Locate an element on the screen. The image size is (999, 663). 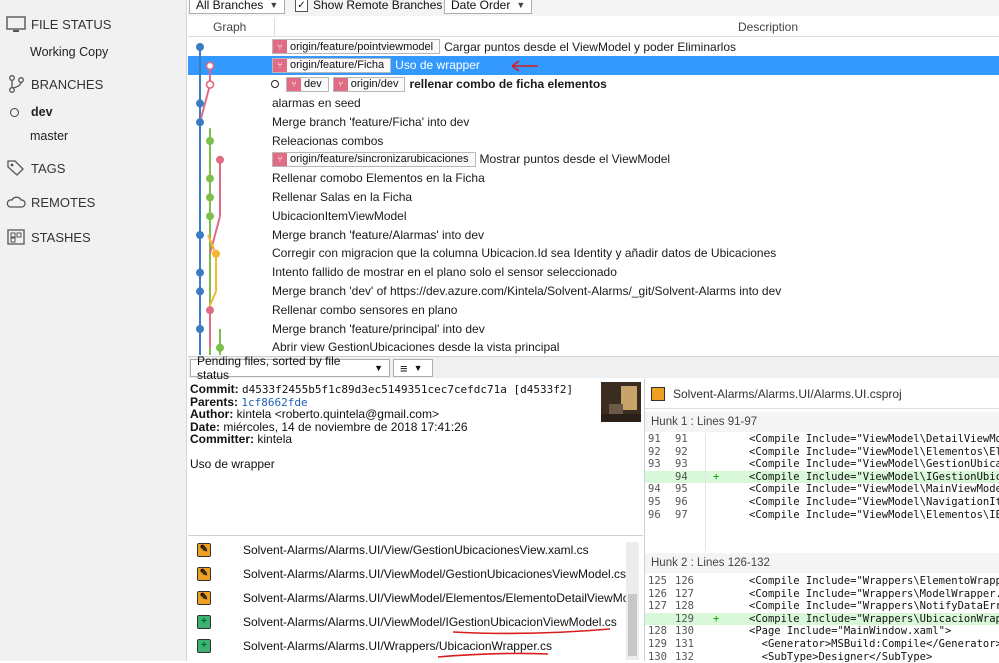
current-branch-icon is located at coordinates (14, 112).